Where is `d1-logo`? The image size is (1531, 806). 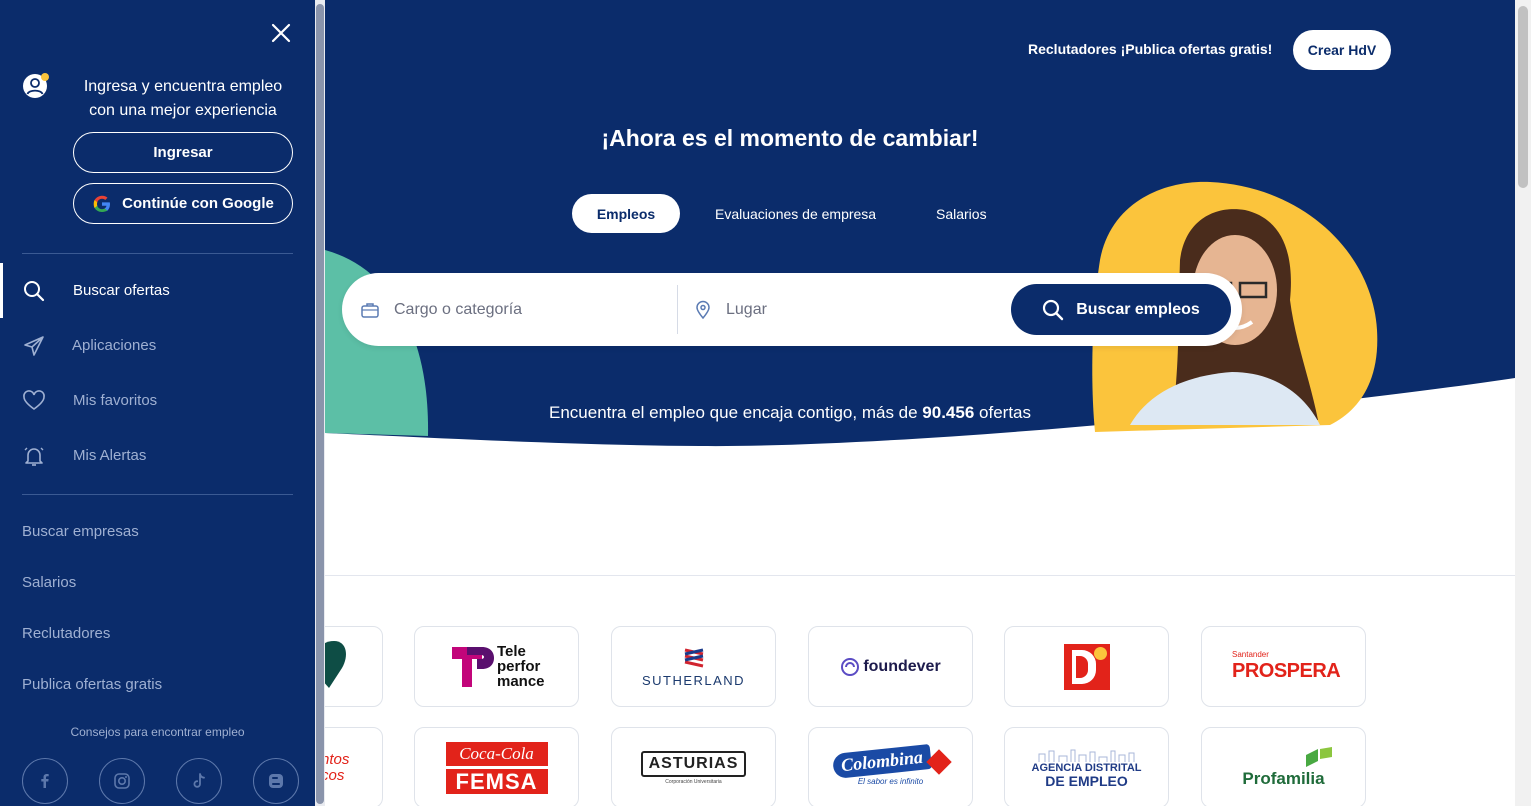
d1-logo is located at coordinates (1086, 666).